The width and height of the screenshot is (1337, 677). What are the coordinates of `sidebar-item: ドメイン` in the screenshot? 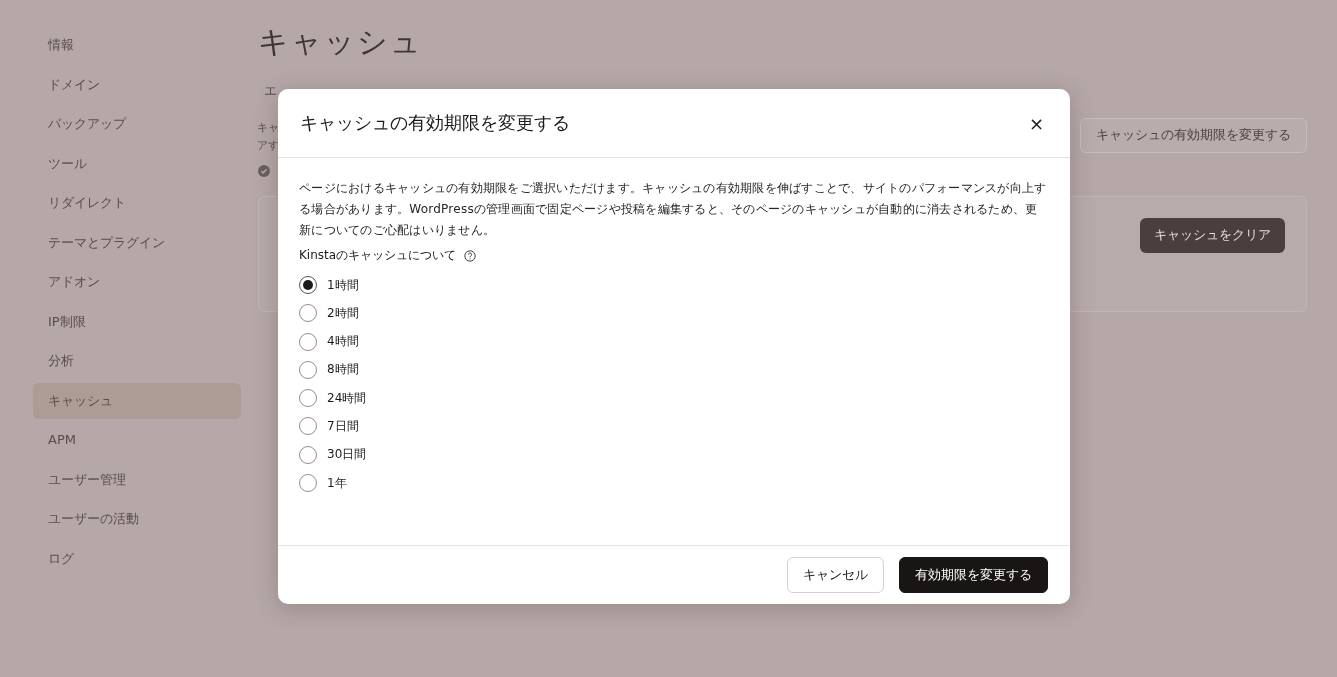 It's located at (137, 84).